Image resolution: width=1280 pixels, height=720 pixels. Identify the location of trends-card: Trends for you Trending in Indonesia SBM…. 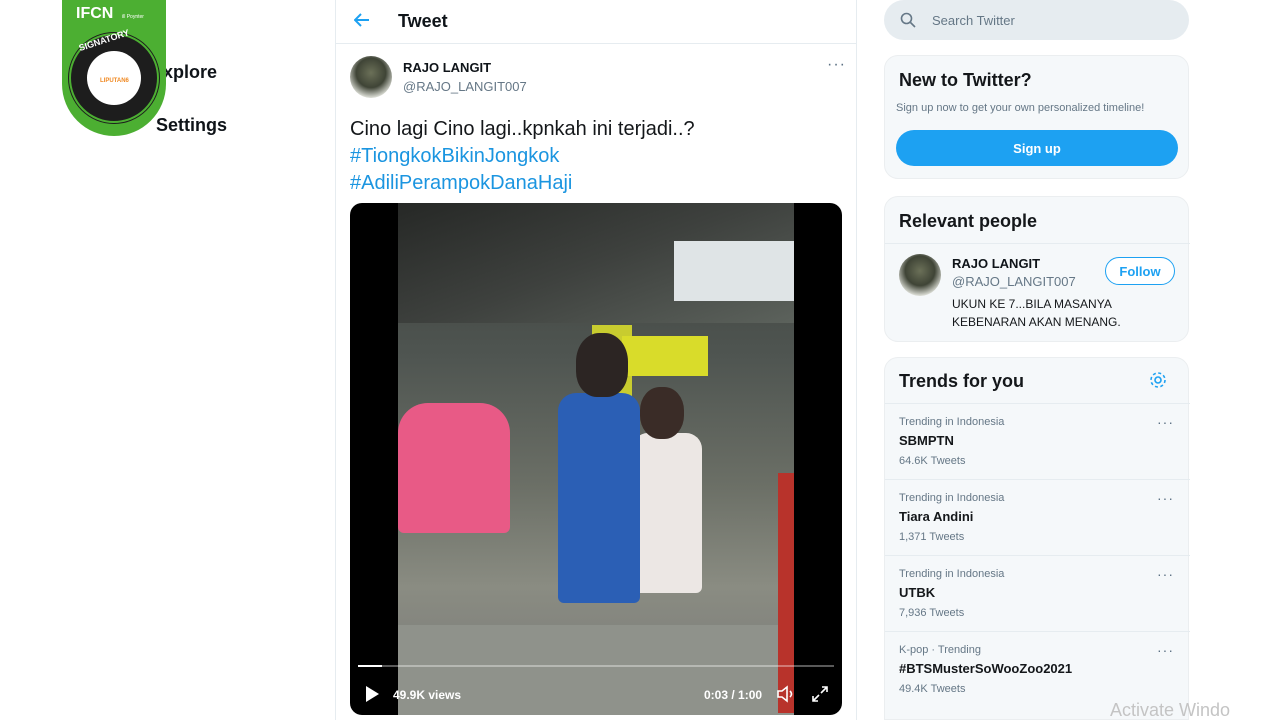
(1037, 538).